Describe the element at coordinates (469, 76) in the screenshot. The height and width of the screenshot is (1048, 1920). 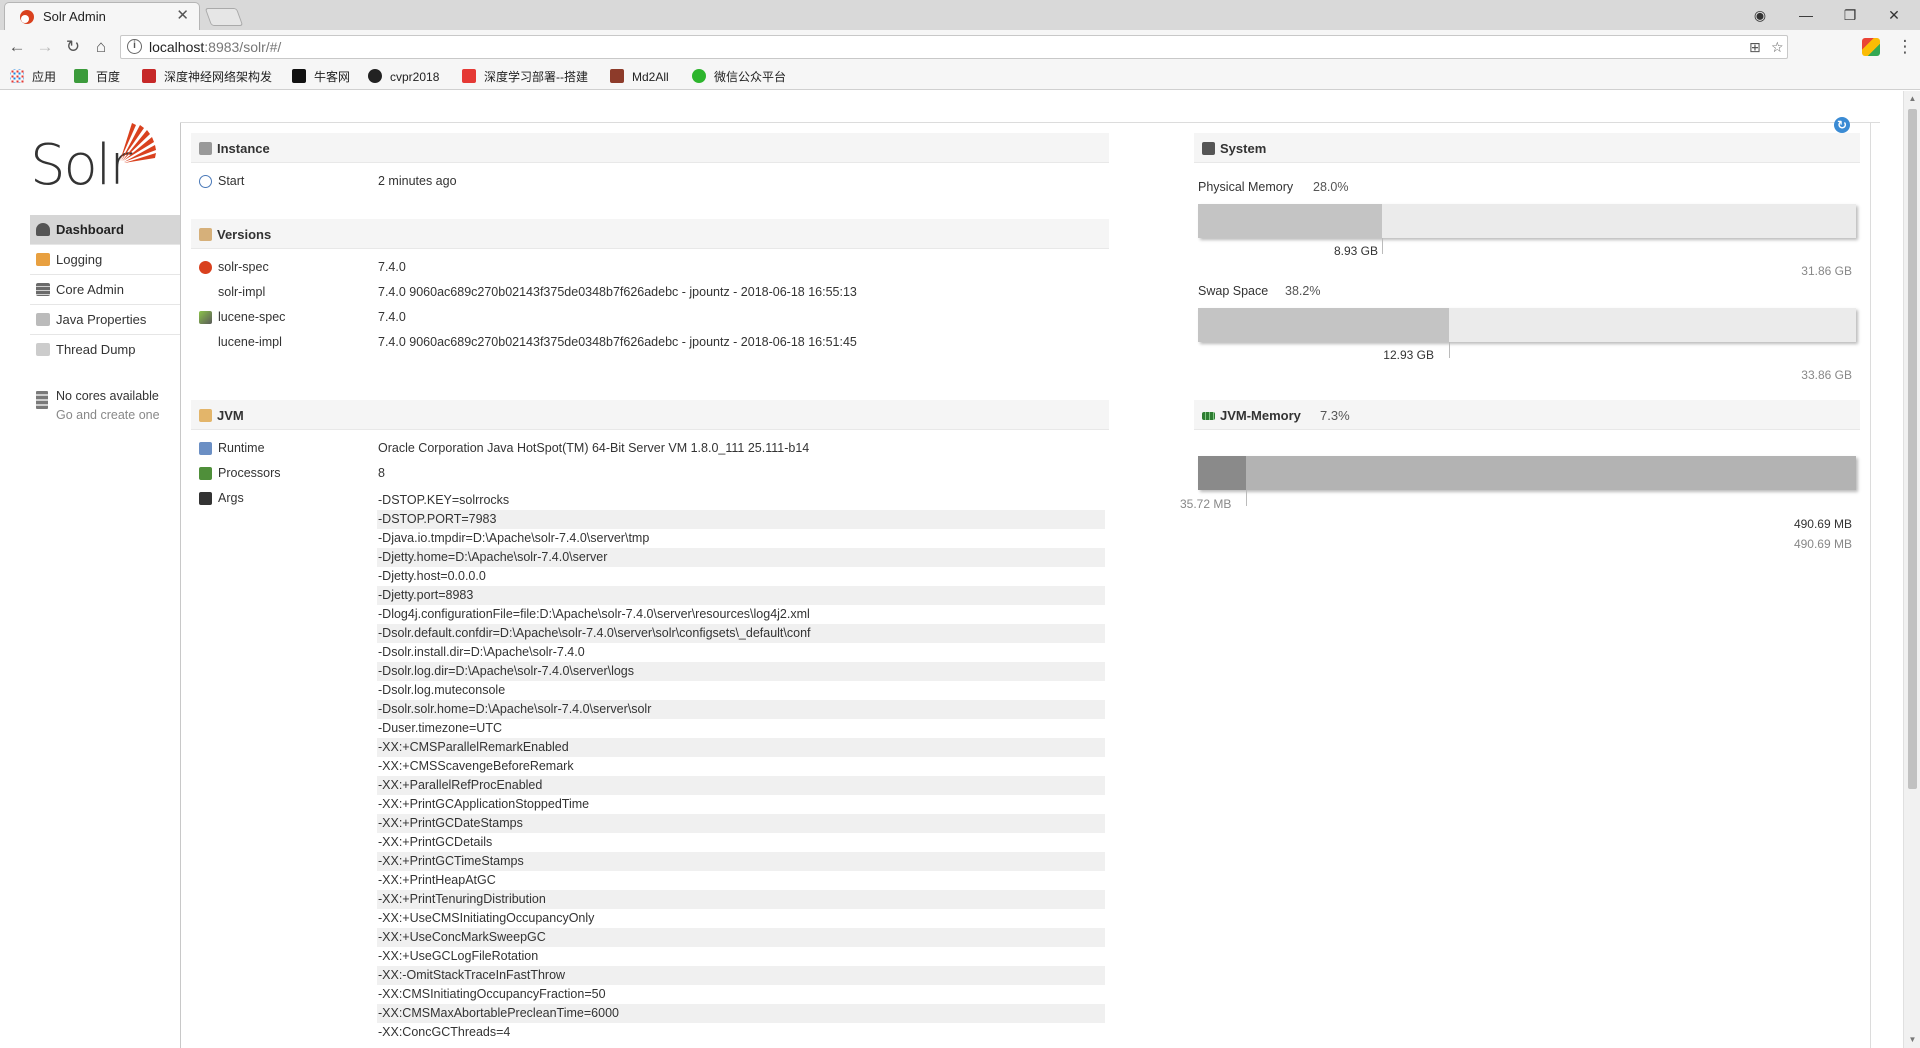
I see `csdn-icon` at that location.